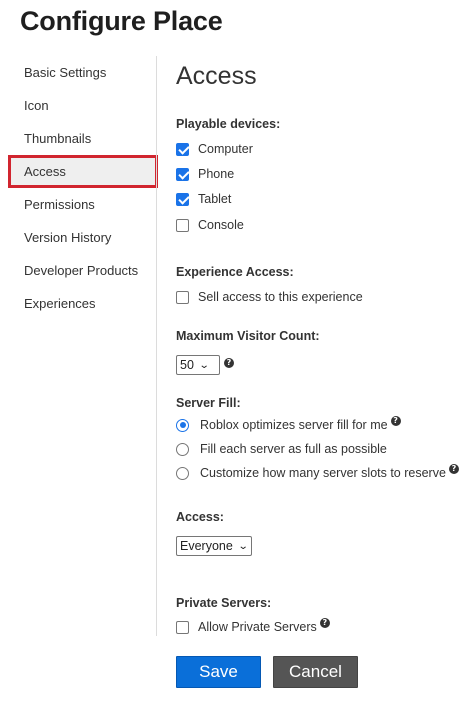 The width and height of the screenshot is (474, 709). What do you see at coordinates (218, 672) in the screenshot?
I see `save-button: Save` at bounding box center [218, 672].